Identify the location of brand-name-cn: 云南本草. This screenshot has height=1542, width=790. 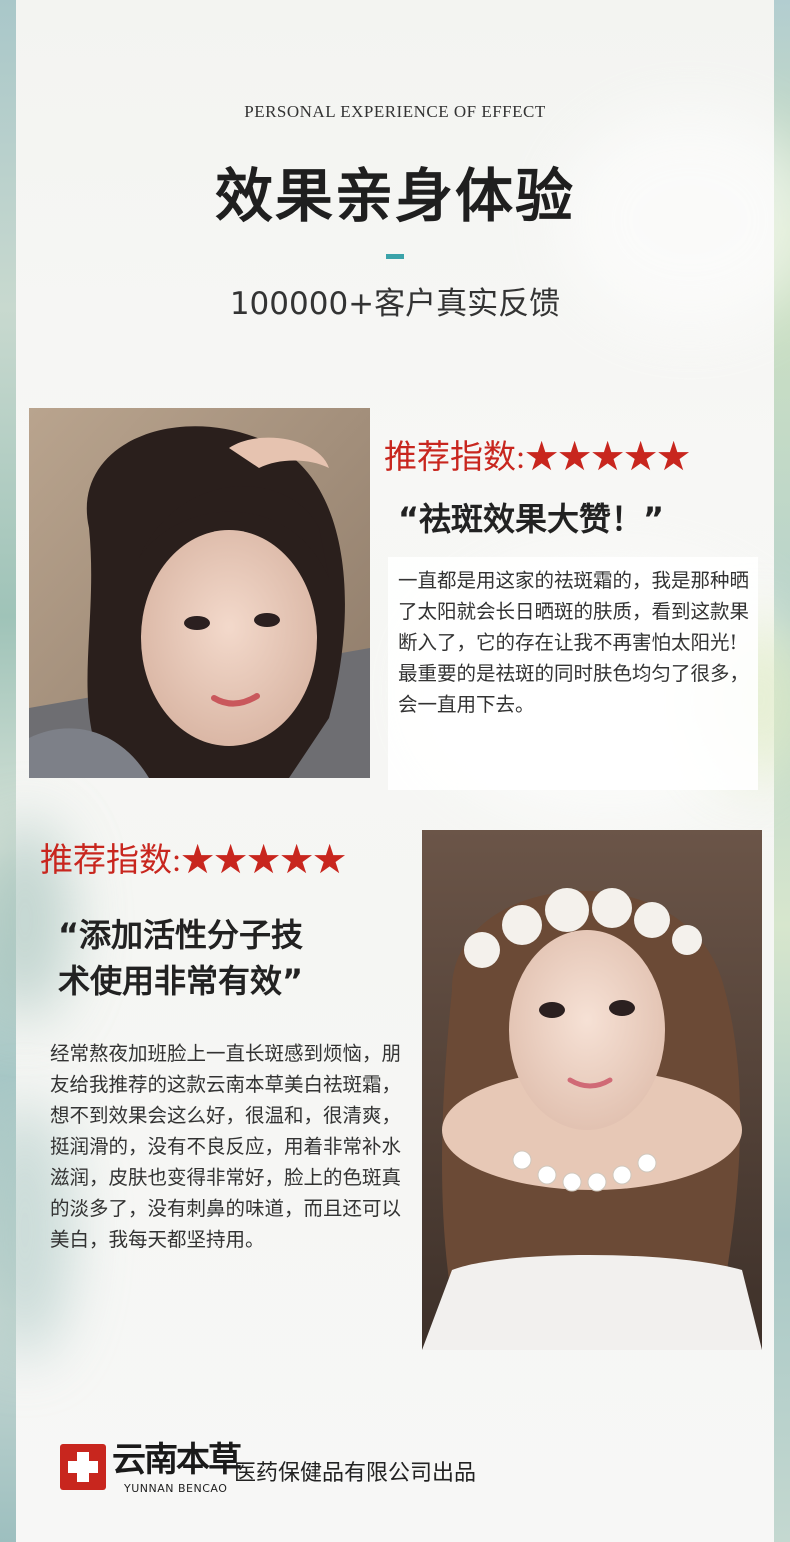
(177, 1460).